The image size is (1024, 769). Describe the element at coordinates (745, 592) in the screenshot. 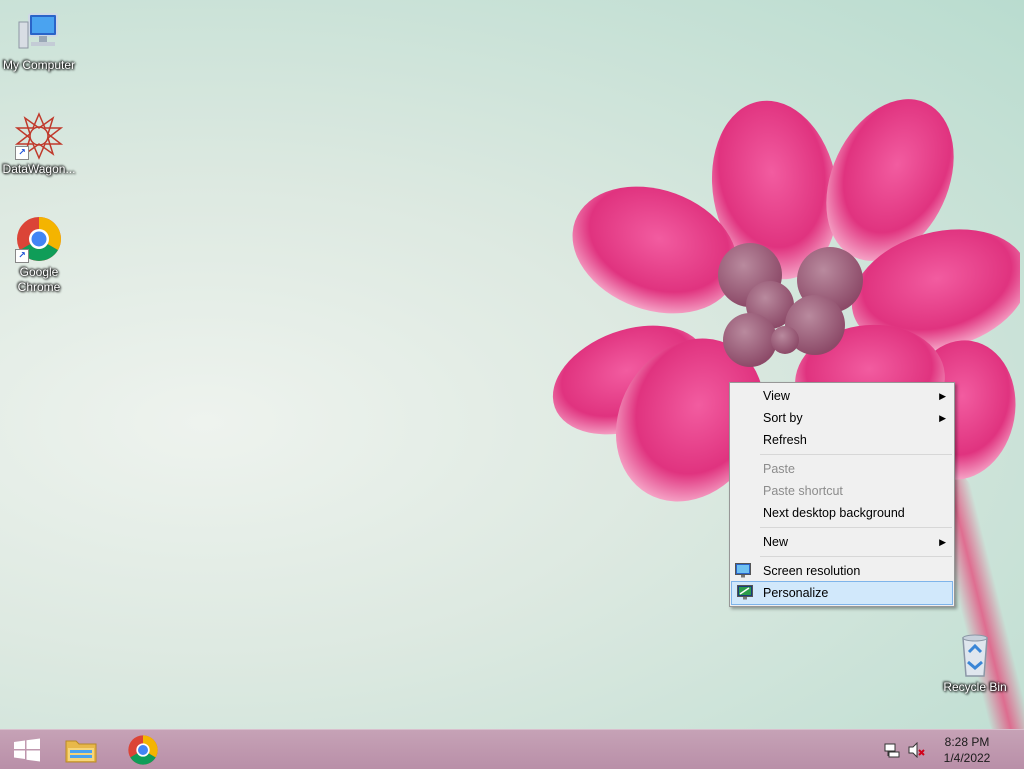

I see `personalize-icon` at that location.